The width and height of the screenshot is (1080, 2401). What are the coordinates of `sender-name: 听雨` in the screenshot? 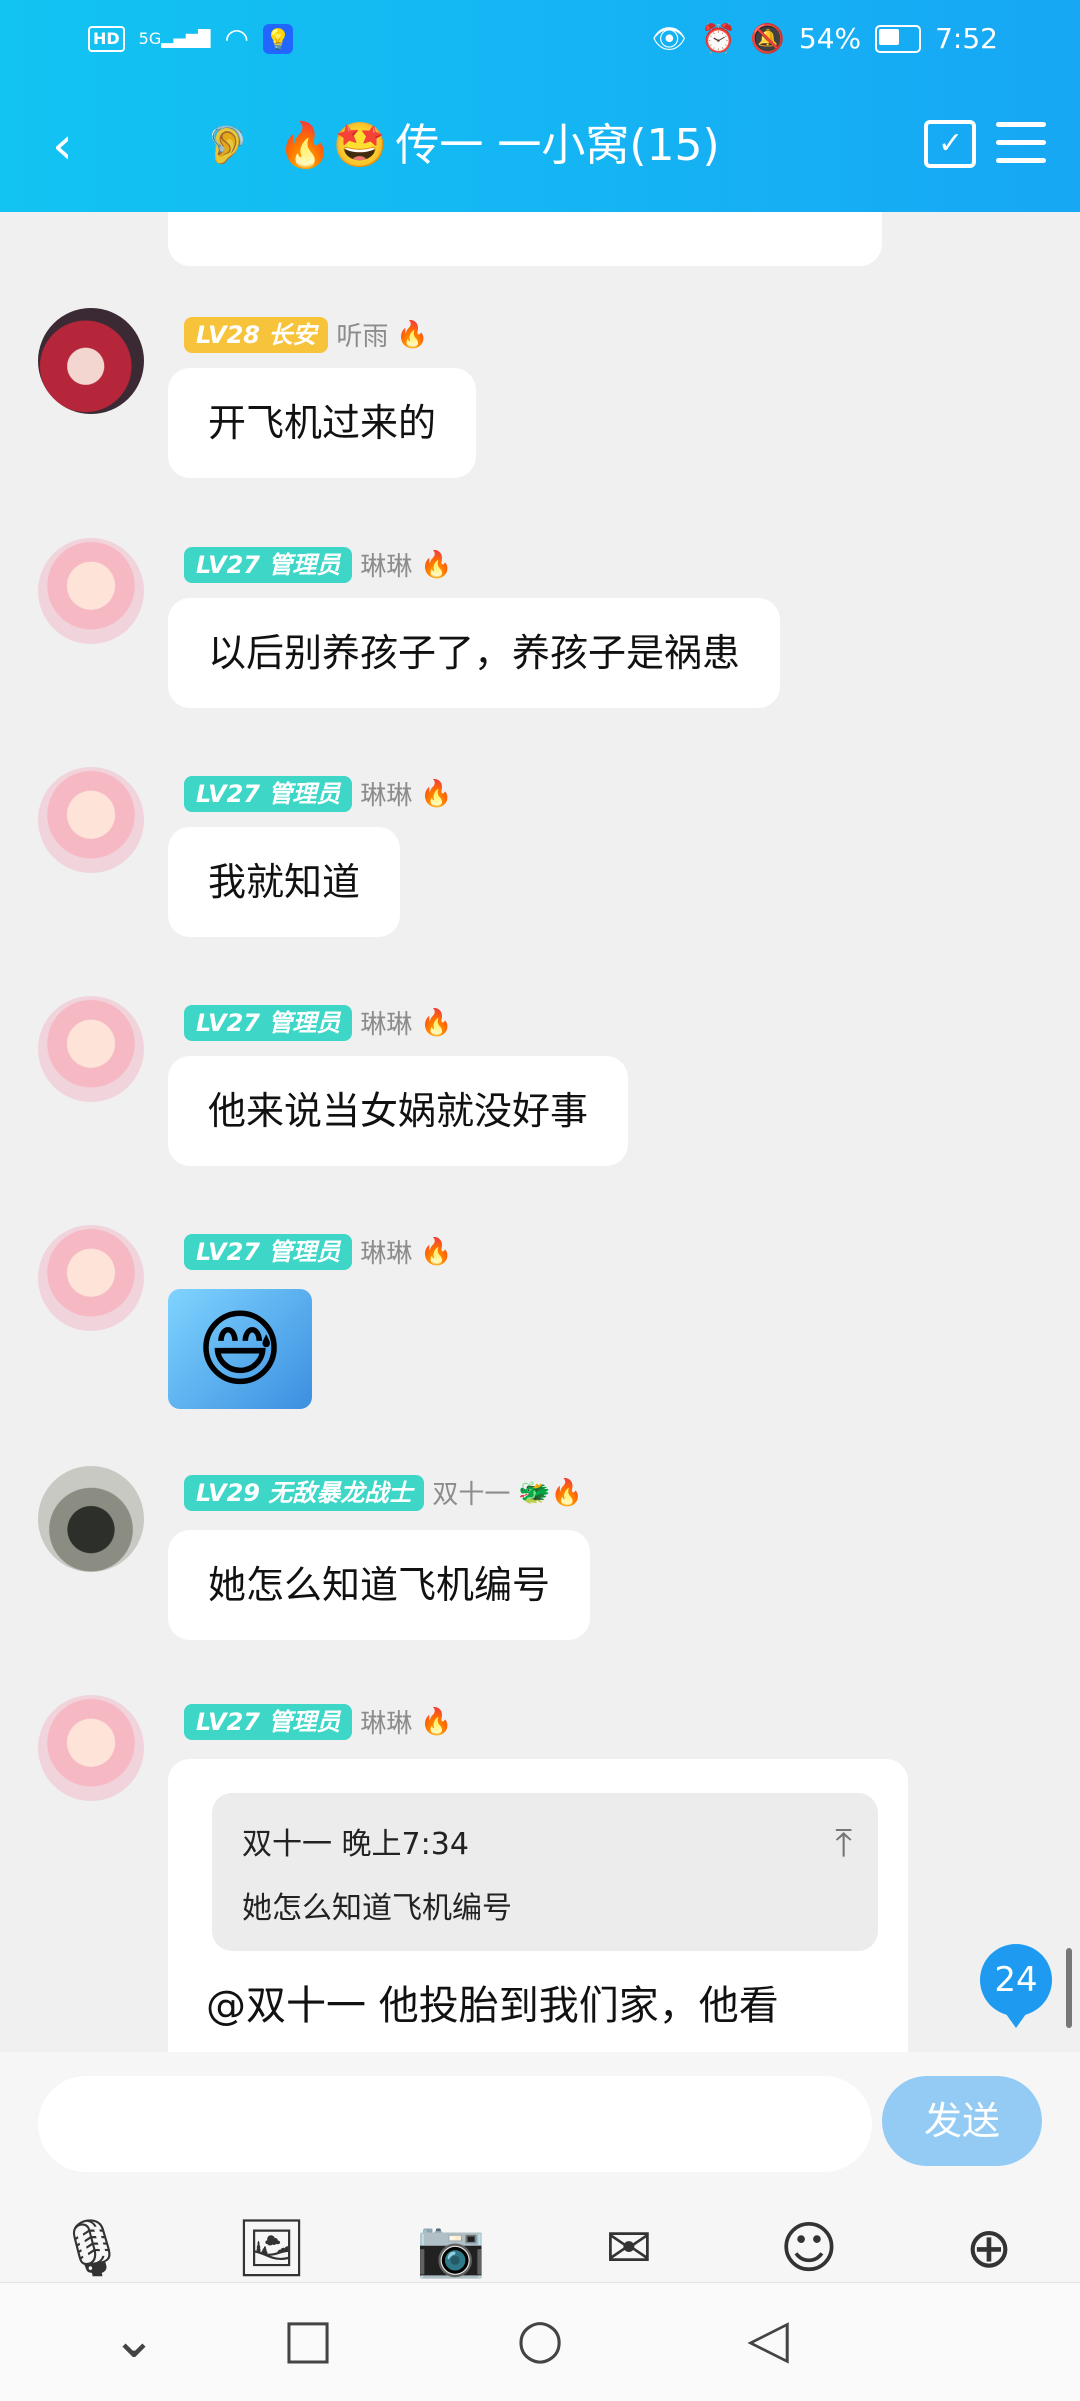 It's located at (362, 334).